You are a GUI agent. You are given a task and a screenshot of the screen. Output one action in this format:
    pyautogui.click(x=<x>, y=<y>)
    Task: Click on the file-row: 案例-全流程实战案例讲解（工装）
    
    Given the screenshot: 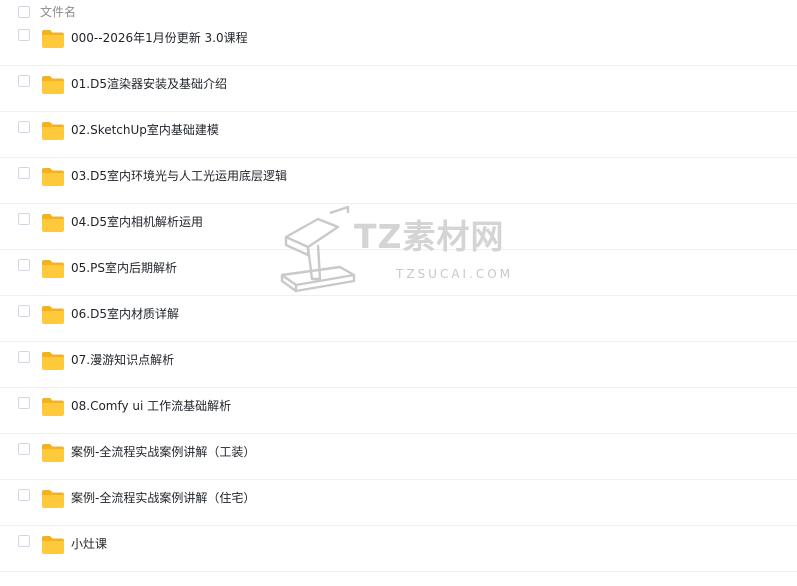 What is the action you would take?
    pyautogui.click(x=398, y=457)
    